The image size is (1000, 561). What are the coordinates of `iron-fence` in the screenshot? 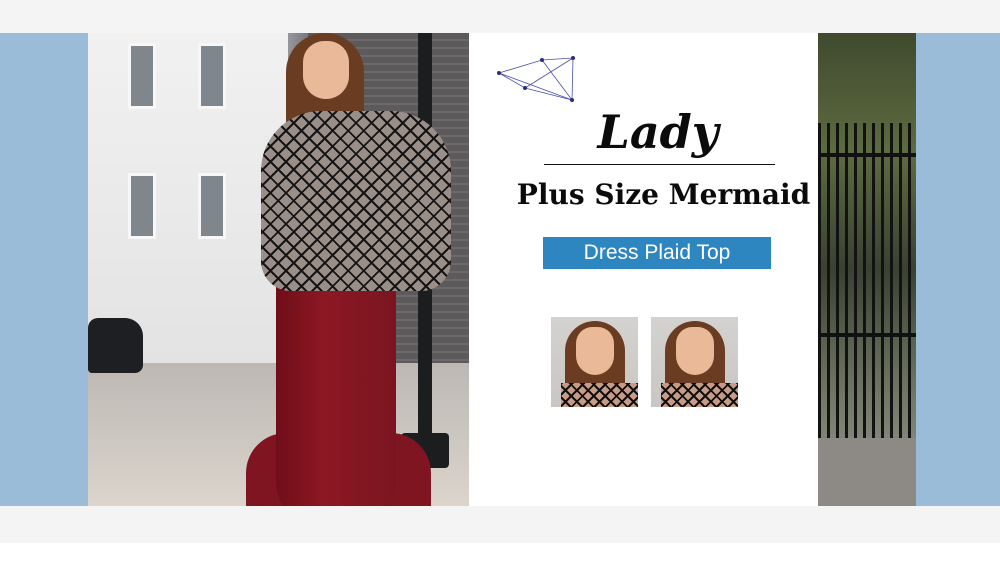 It's located at (867, 295).